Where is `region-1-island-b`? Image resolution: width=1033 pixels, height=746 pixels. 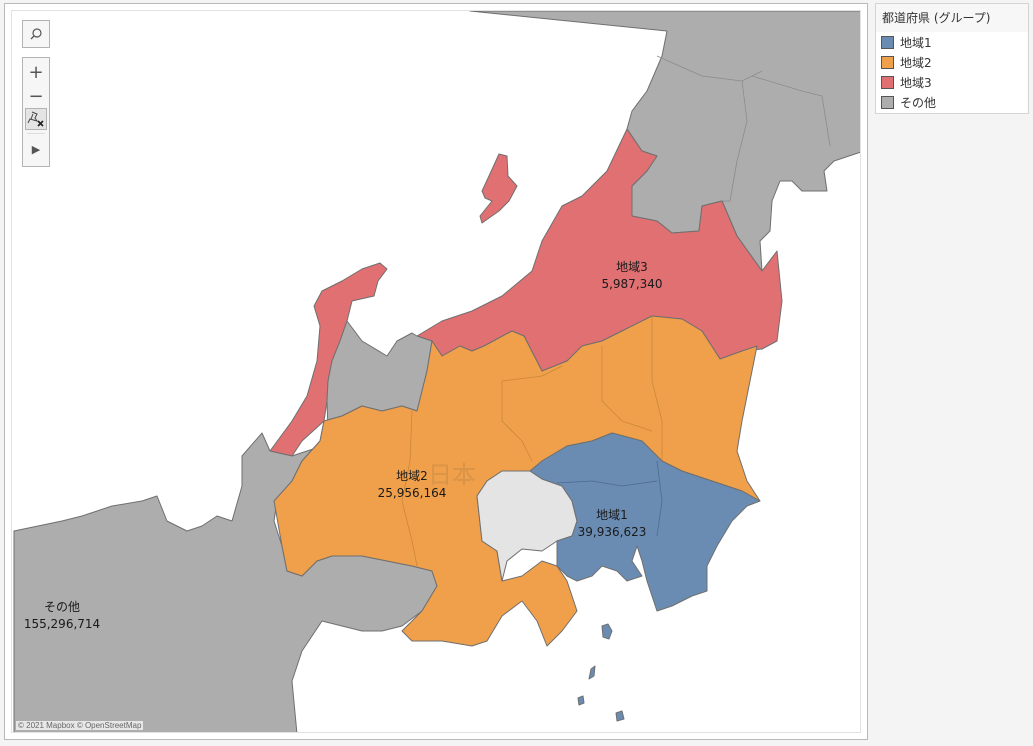
region-1-island-b is located at coordinates (581, 700).